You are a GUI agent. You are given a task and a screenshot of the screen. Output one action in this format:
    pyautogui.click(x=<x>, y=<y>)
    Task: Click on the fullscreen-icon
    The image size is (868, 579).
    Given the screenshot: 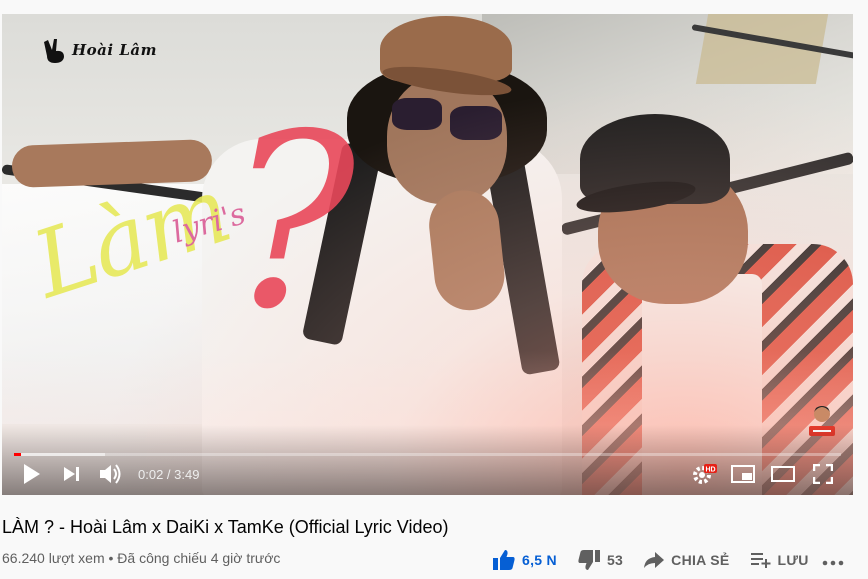 What is the action you would take?
    pyautogui.click(x=823, y=474)
    